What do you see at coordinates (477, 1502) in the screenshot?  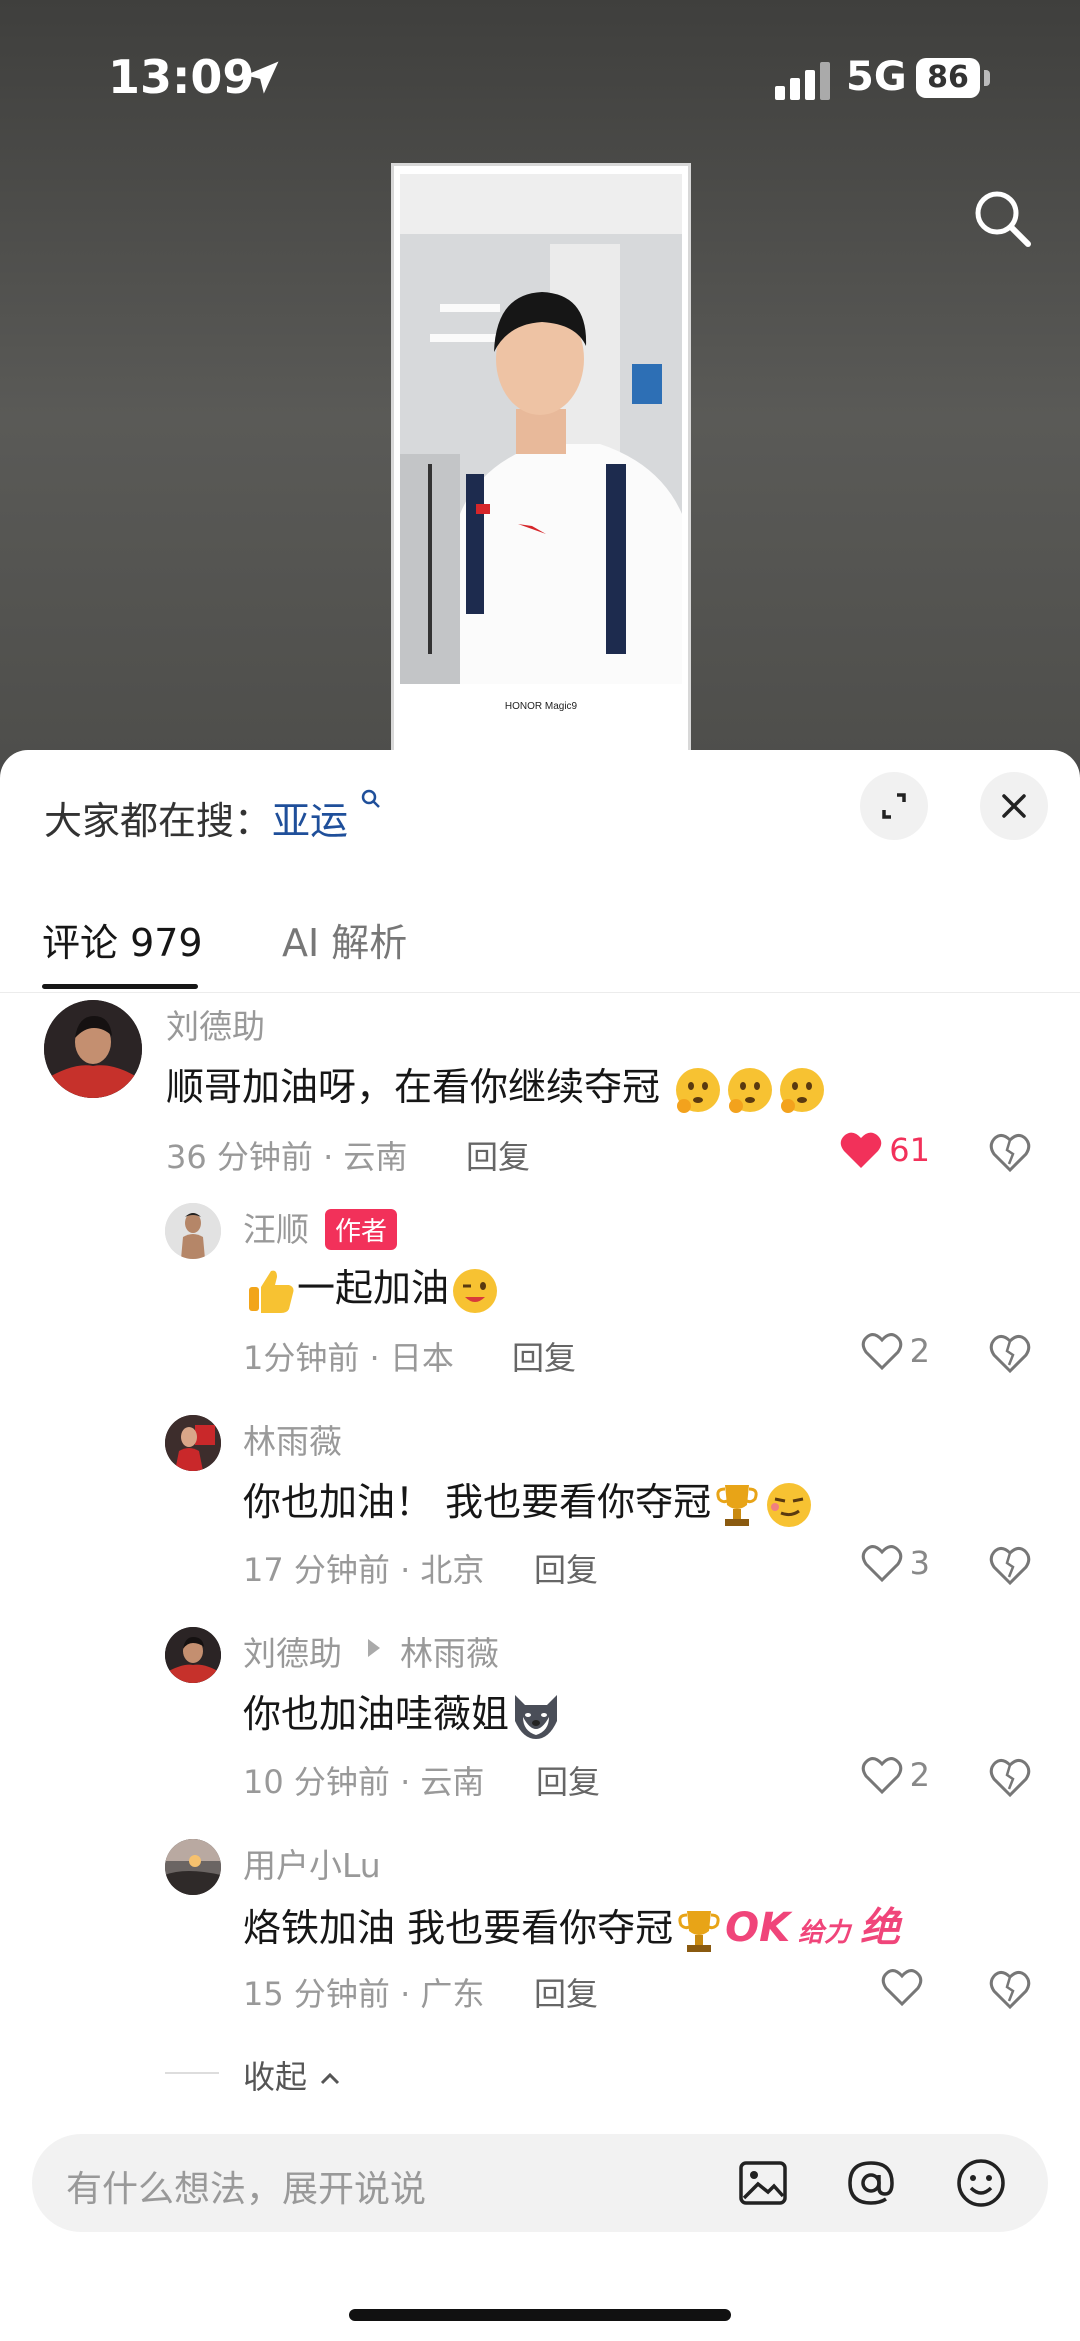 I see `comment-text-body: 你也加油！ 我也要看你夺冠` at bounding box center [477, 1502].